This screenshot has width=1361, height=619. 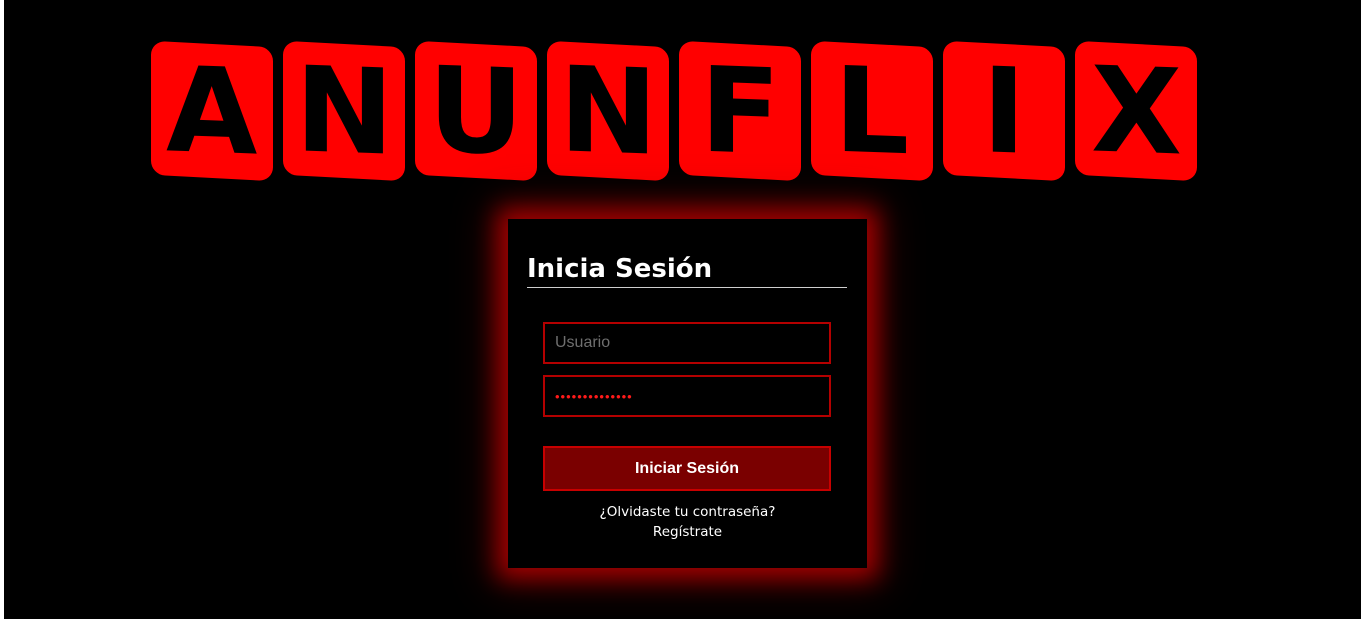 I want to click on logo-letter: F, so click(x=740, y=111).